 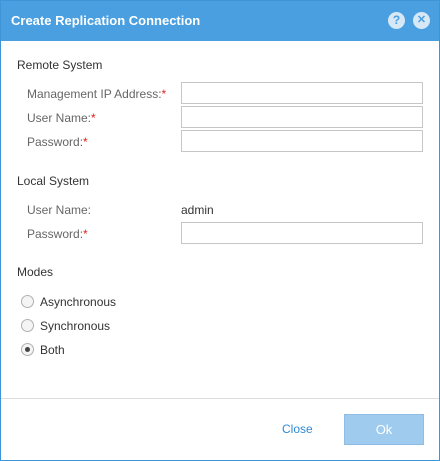 What do you see at coordinates (197, 210) in the screenshot?
I see `local-username-value: admin` at bounding box center [197, 210].